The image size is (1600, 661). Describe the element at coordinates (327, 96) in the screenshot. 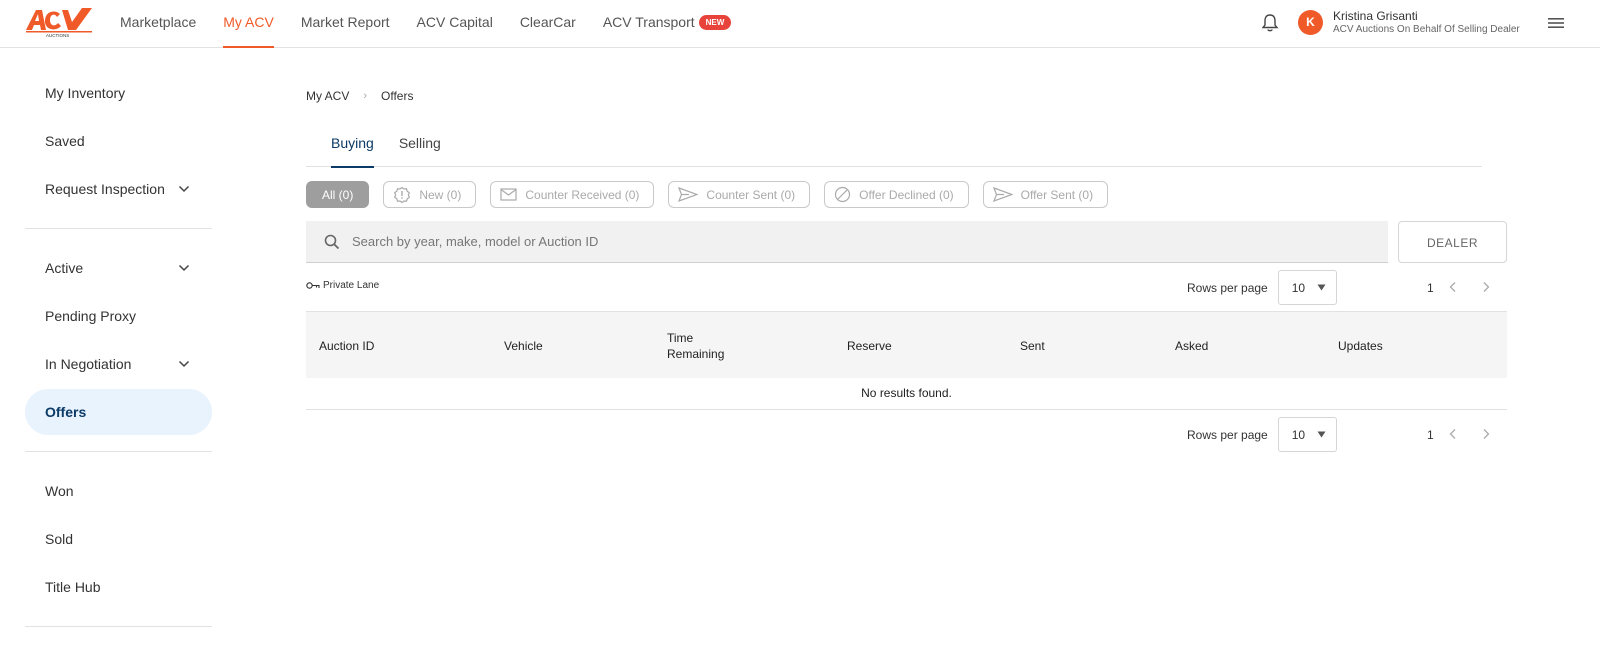

I see `breadcrumb-my-acv: My ACV` at that location.